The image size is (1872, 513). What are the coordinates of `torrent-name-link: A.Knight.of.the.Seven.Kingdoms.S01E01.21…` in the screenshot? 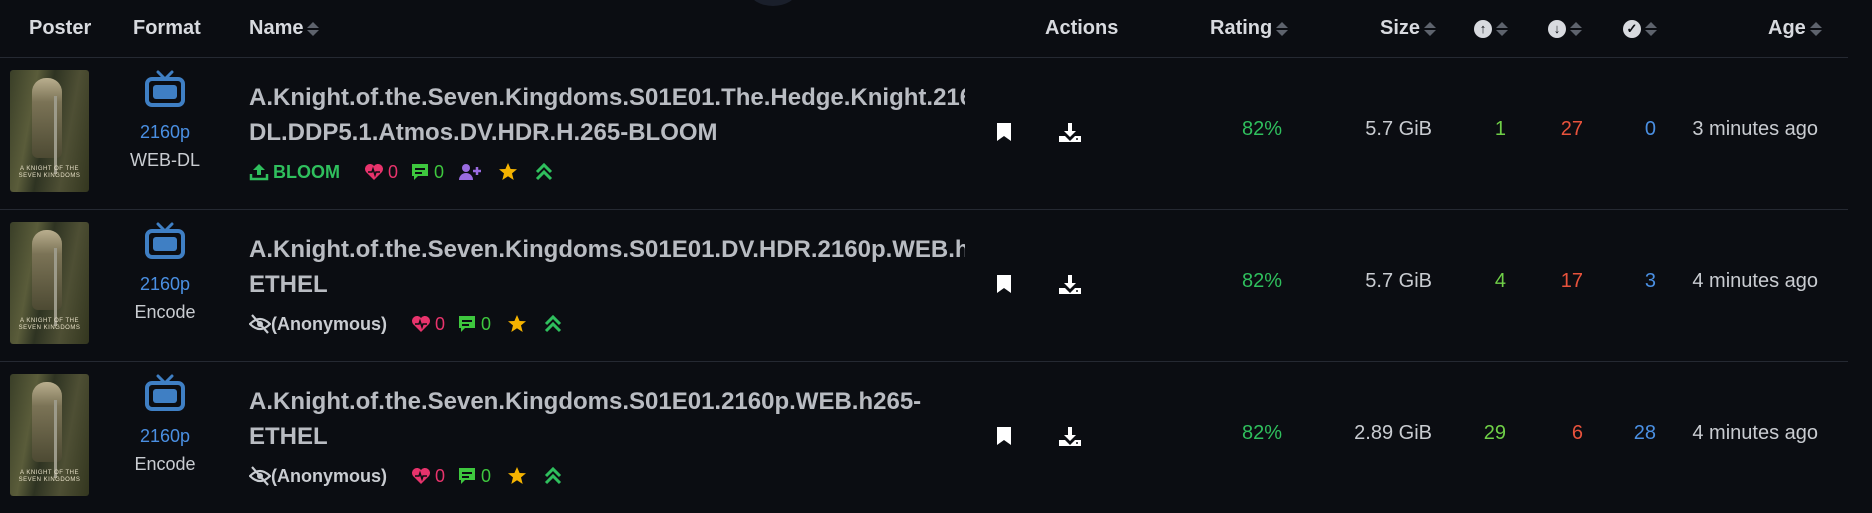 It's located at (607, 419).